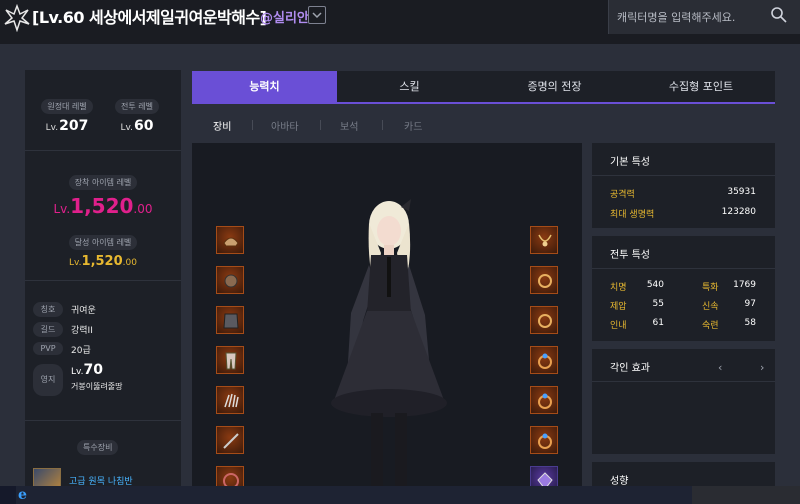 This screenshot has height=504, width=800. I want to click on necklace-icon, so click(545, 240).